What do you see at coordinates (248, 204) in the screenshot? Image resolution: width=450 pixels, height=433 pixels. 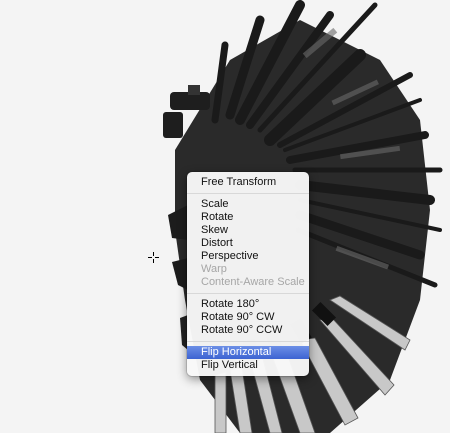 I see `menu-item-scale: Scale` at bounding box center [248, 204].